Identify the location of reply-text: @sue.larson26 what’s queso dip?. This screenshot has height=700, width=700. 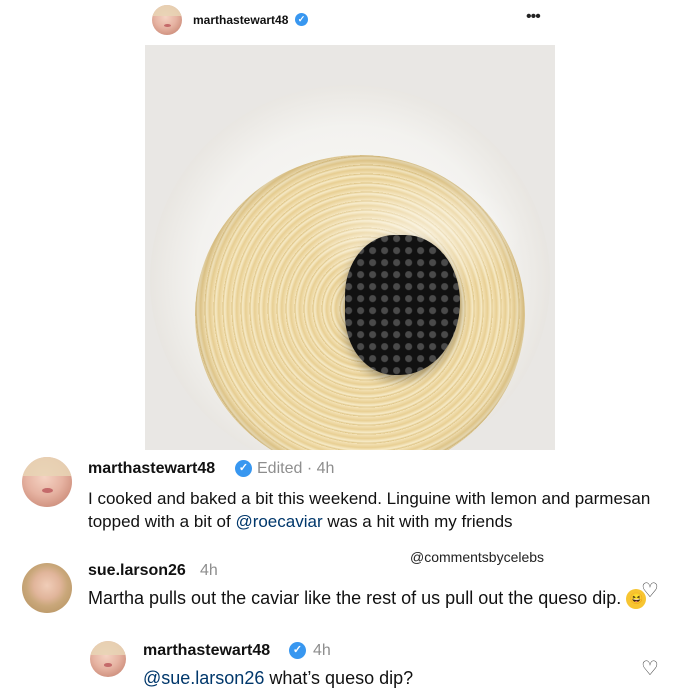
(278, 678).